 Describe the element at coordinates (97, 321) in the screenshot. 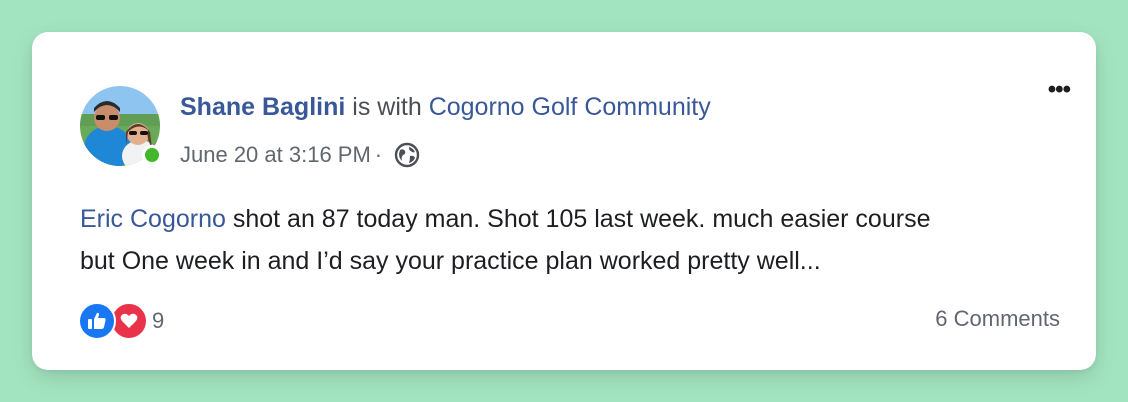

I see `like-icon` at that location.